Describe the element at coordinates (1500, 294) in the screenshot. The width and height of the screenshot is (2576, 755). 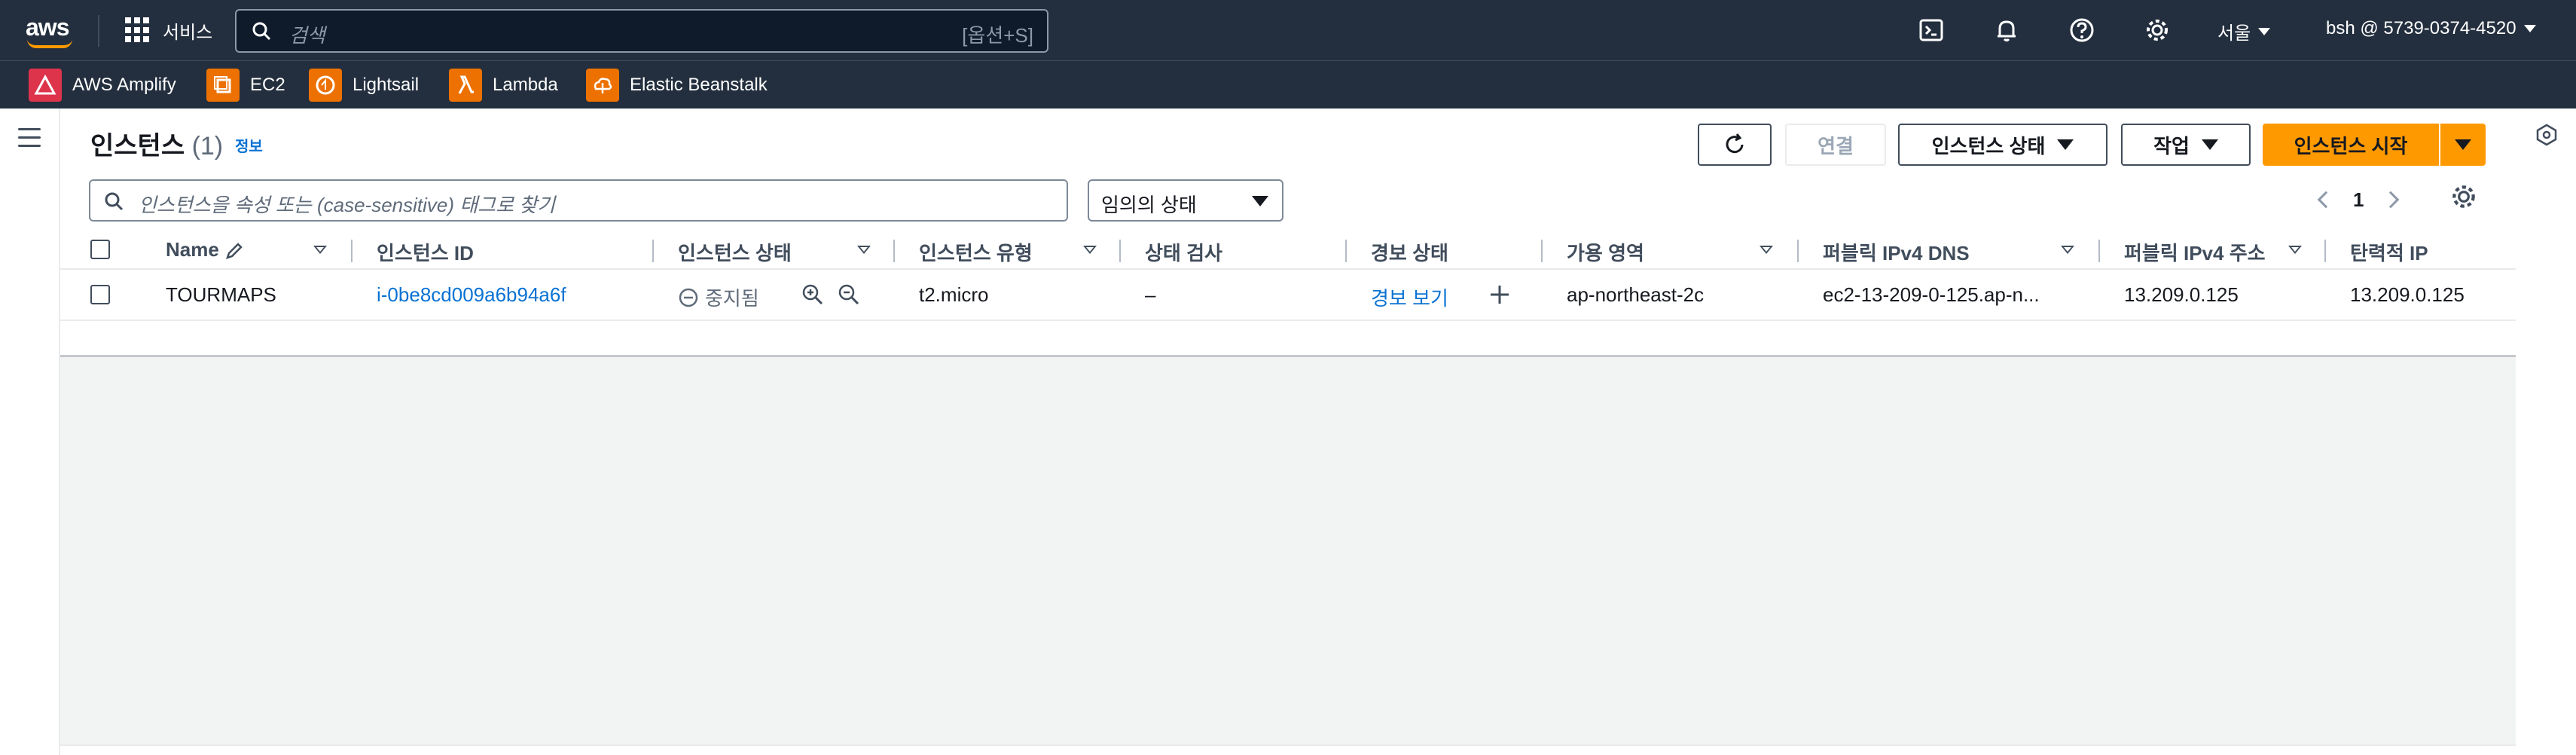
I see `add-alarm-icon` at that location.